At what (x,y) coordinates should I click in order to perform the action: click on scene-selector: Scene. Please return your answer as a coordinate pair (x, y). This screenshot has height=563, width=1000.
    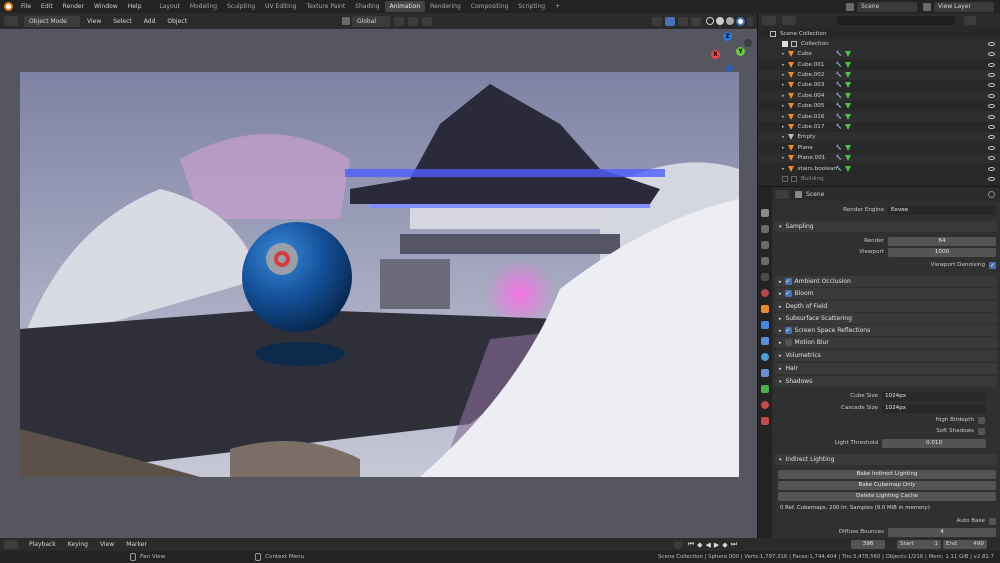
    Looking at the image, I should click on (887, 6).